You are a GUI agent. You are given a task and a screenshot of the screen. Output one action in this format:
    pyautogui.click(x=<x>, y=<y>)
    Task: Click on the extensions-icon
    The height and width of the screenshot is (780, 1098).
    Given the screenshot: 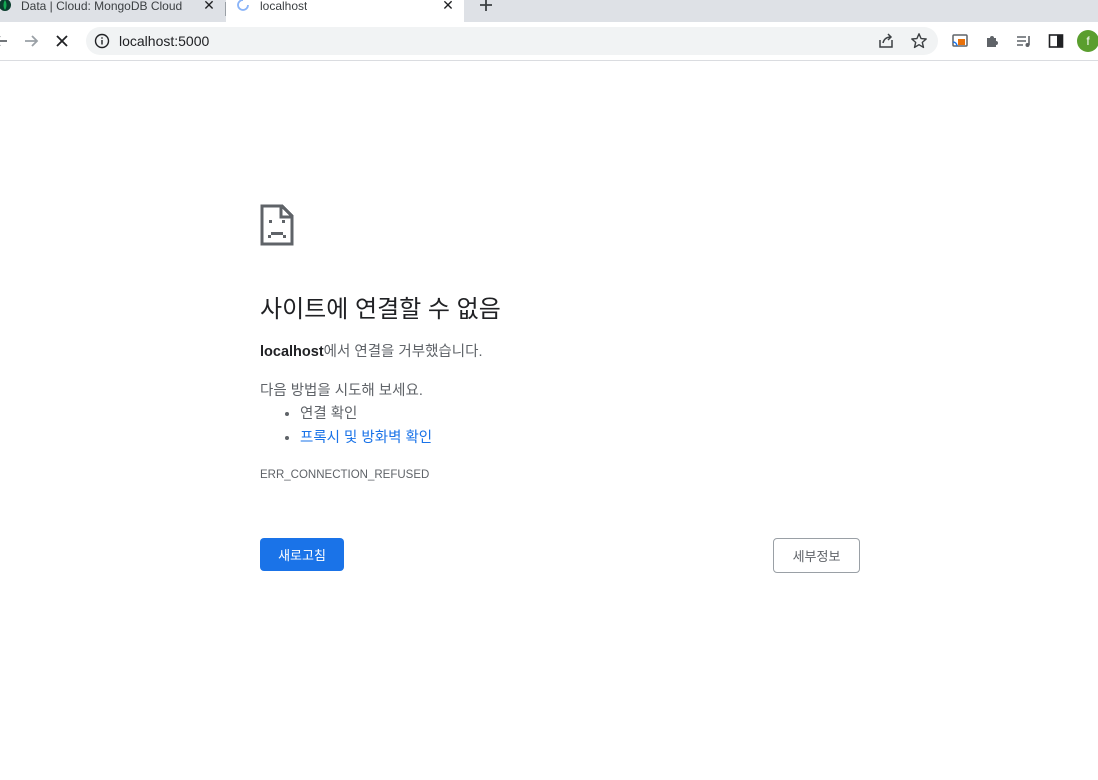 What is the action you would take?
    pyautogui.click(x=992, y=41)
    